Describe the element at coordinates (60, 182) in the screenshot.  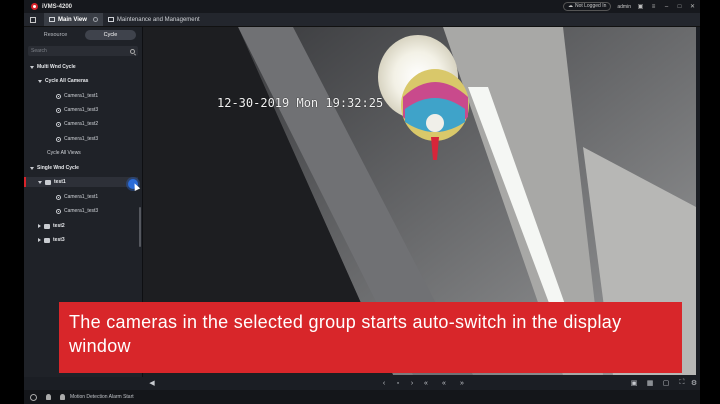
I see `tree-label: test1` at that location.